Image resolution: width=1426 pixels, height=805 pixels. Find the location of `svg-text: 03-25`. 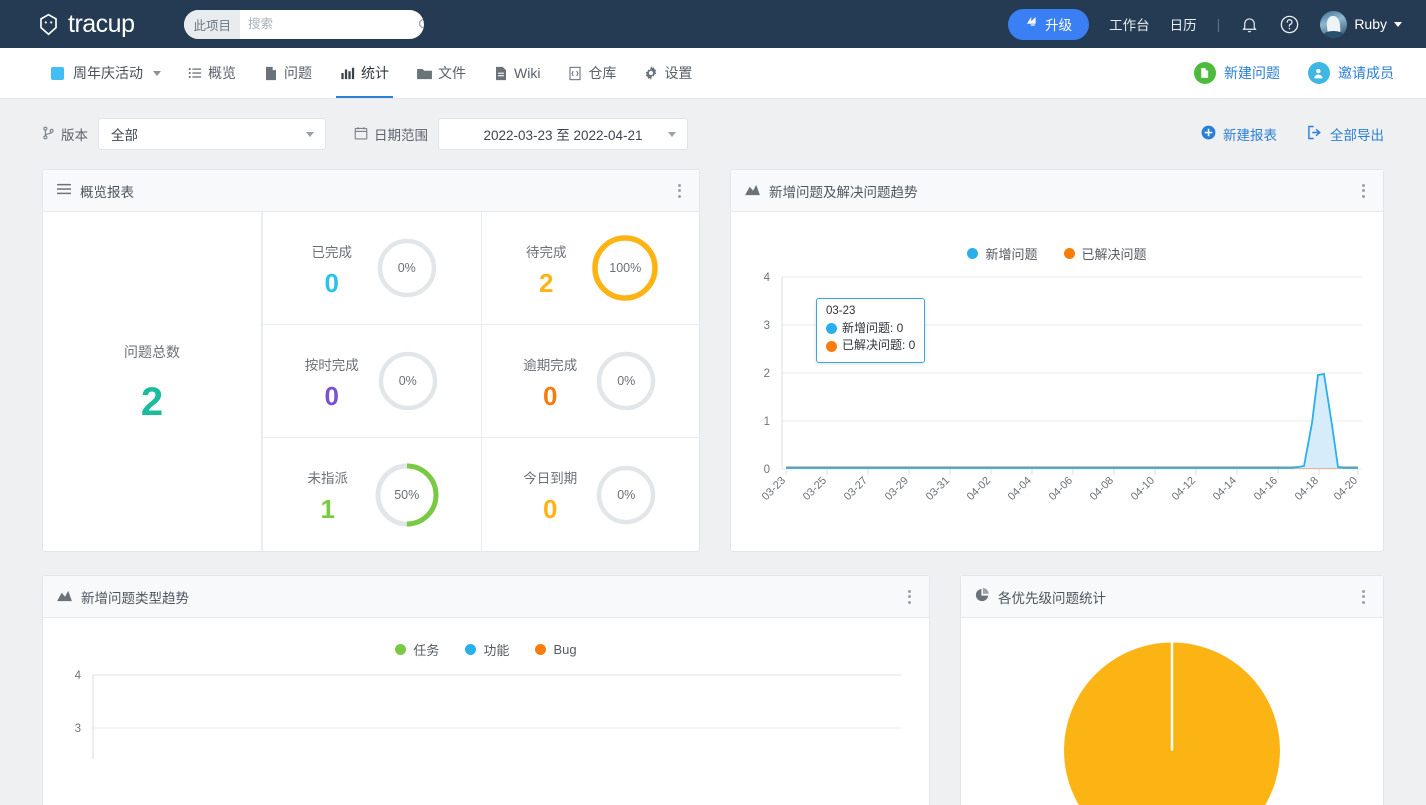

svg-text: 03-25 is located at coordinates (815, 489).